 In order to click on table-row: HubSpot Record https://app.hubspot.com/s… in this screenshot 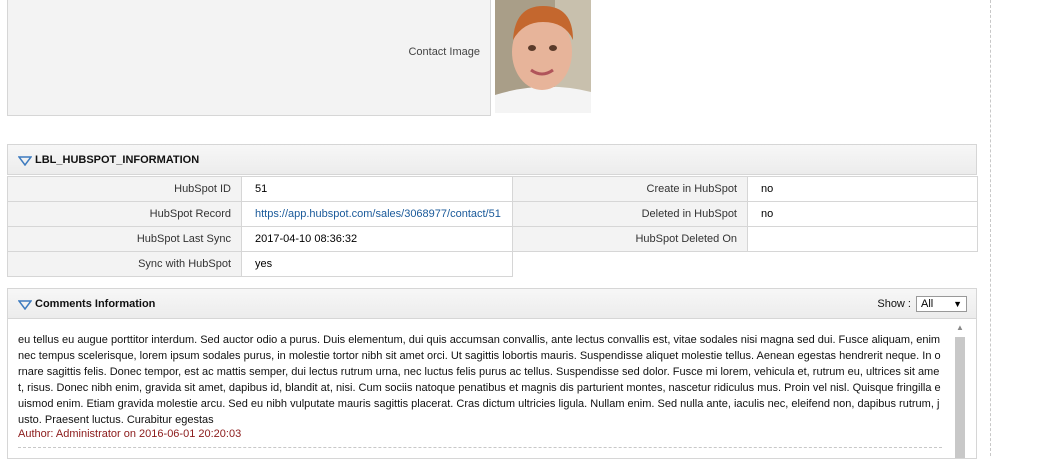, I will do `click(492, 214)`.